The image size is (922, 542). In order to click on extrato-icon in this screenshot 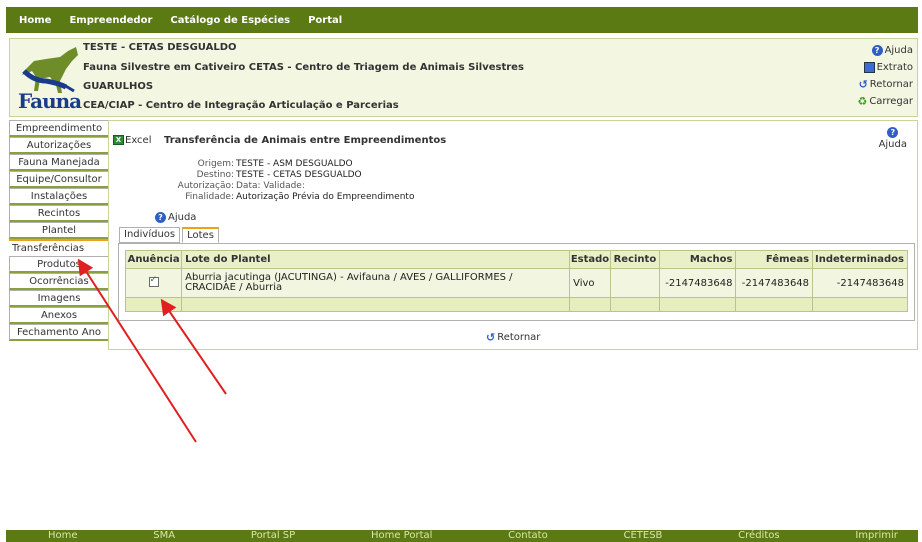, I will do `click(869, 67)`.